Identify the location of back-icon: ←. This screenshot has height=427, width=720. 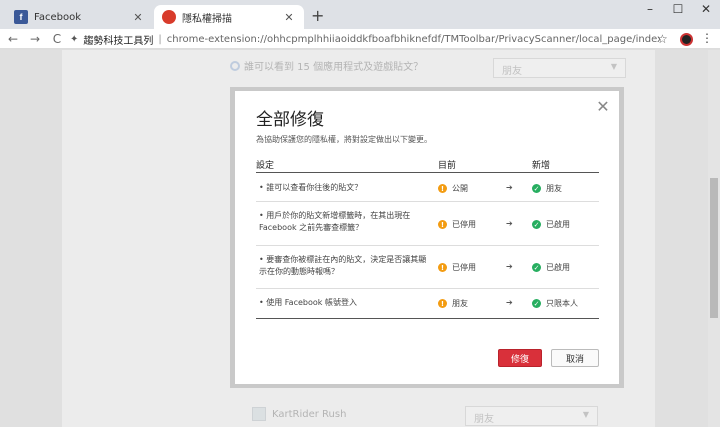
(13, 39).